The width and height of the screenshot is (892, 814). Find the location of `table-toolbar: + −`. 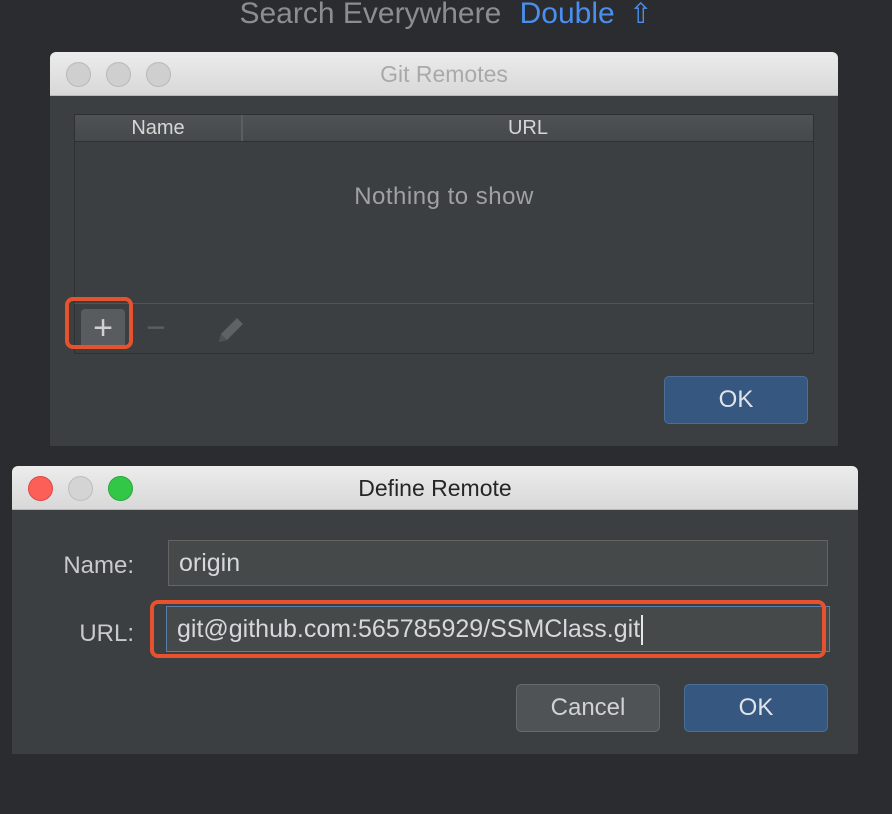

table-toolbar: + − is located at coordinates (439, 325).